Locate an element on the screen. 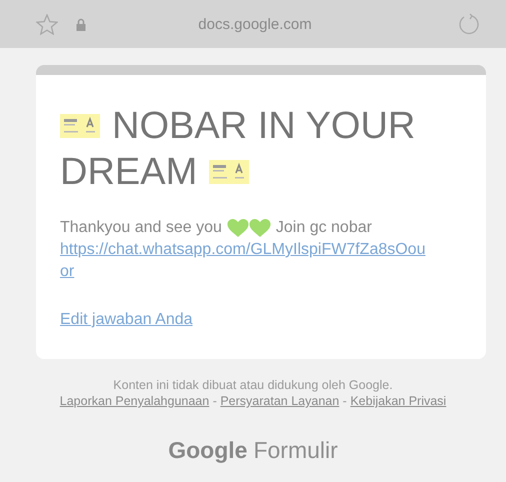  google-logo: Google is located at coordinates (208, 450).